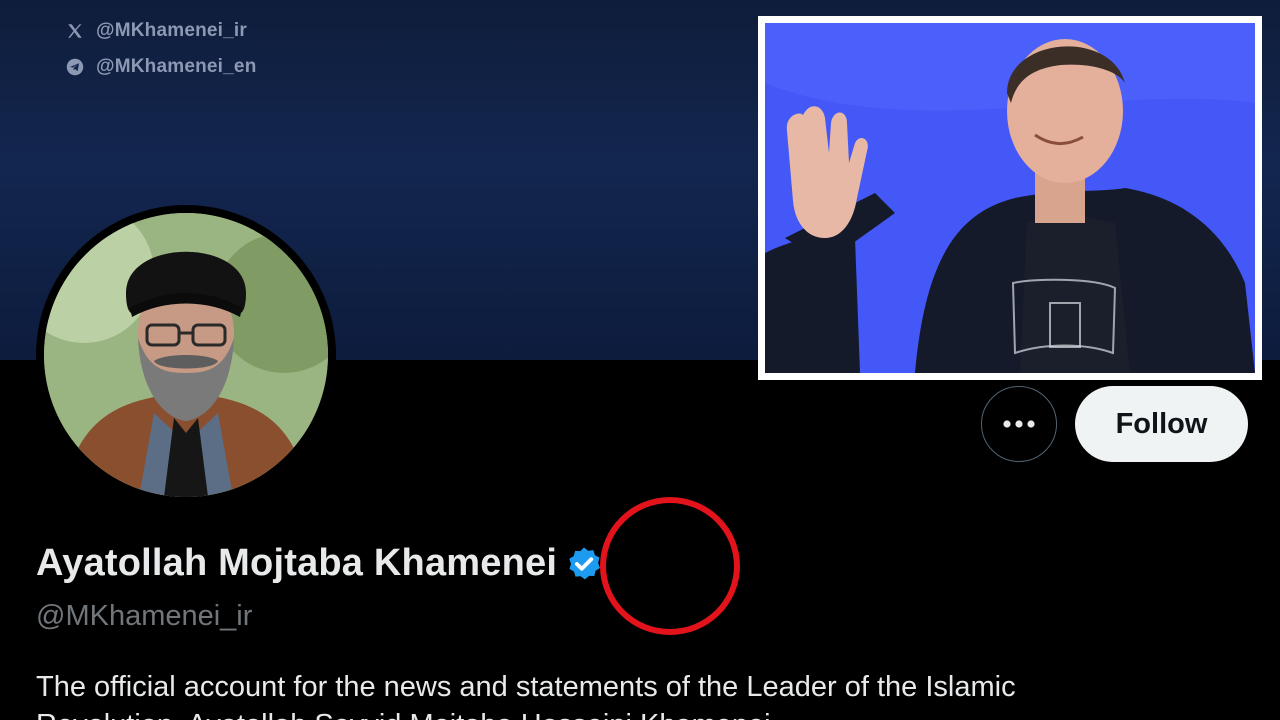 This screenshot has height=720, width=1280. Describe the element at coordinates (670, 566) in the screenshot. I see `highlight-ring-annotation` at that location.